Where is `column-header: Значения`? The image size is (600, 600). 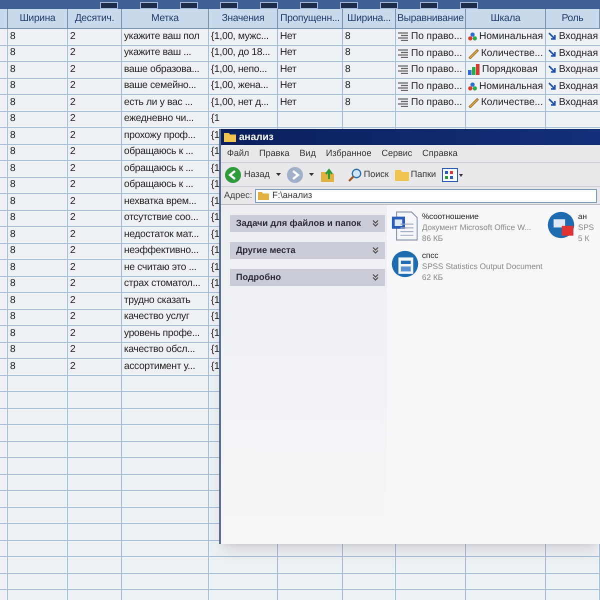
column-header: Значения is located at coordinates (243, 19).